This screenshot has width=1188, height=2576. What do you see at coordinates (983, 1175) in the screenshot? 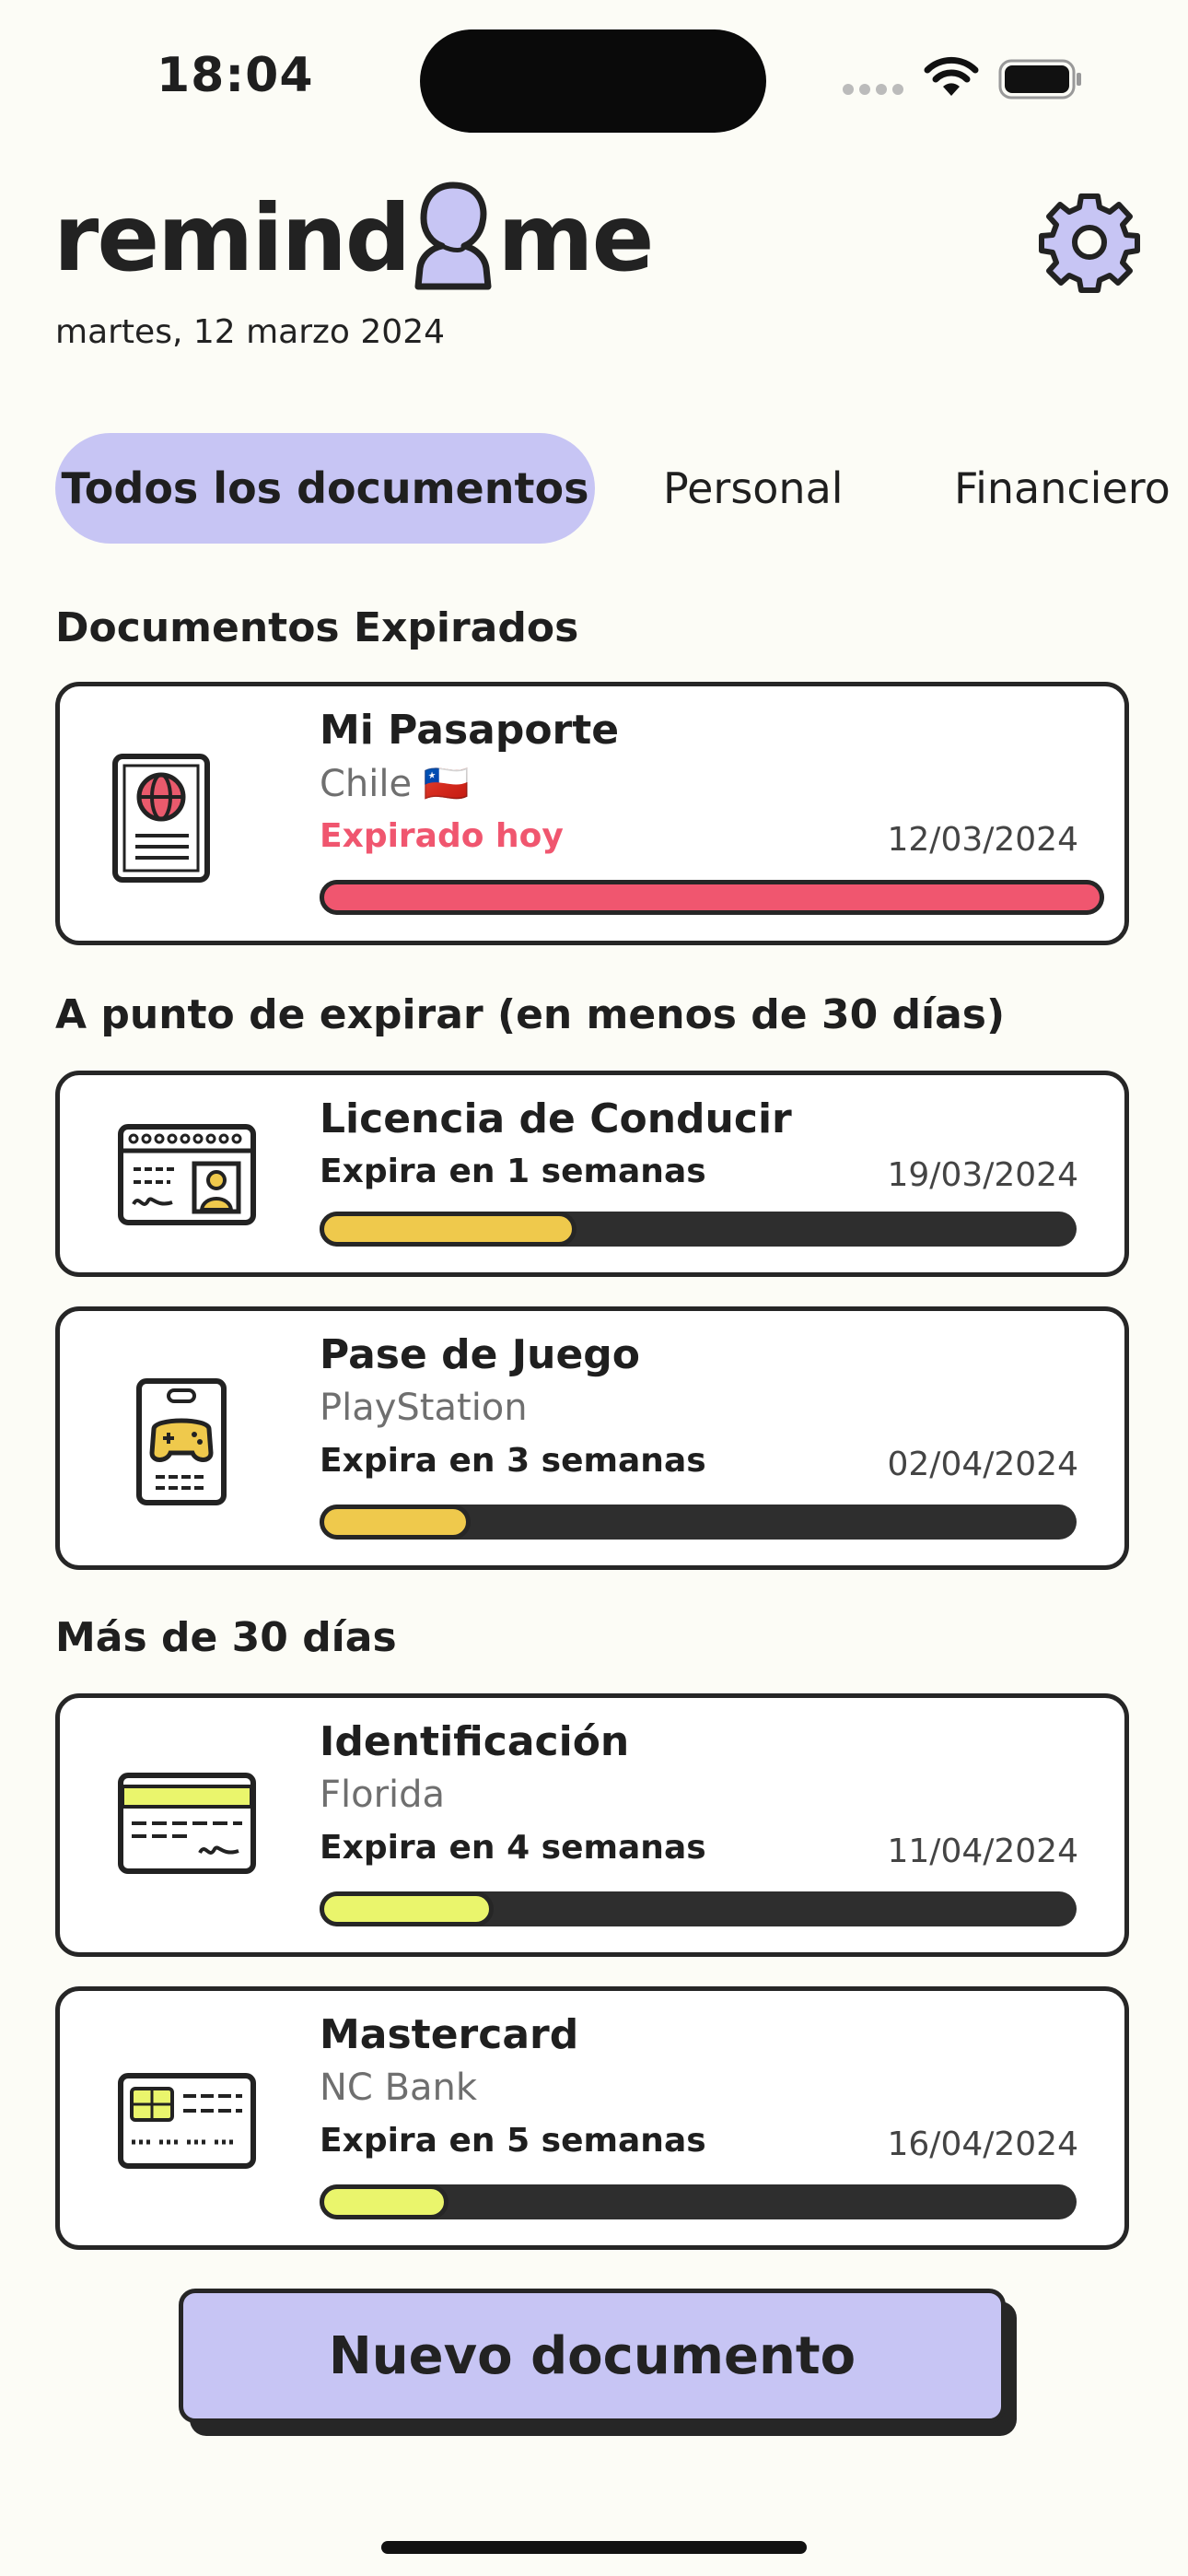
I see `document-date: 19/03/2024` at bounding box center [983, 1175].